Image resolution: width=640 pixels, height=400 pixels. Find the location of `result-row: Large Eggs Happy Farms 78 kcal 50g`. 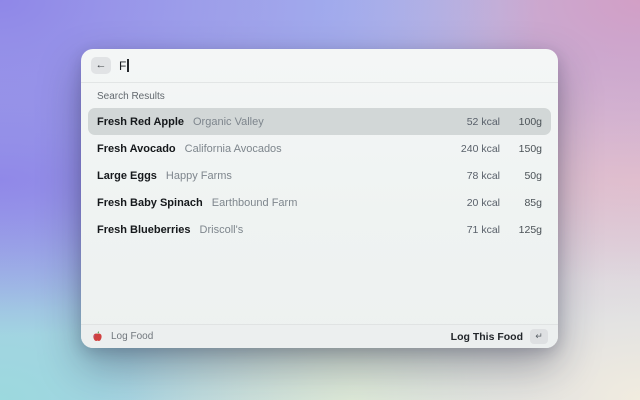

result-row: Large Eggs Happy Farms 78 kcal 50g is located at coordinates (319, 175).